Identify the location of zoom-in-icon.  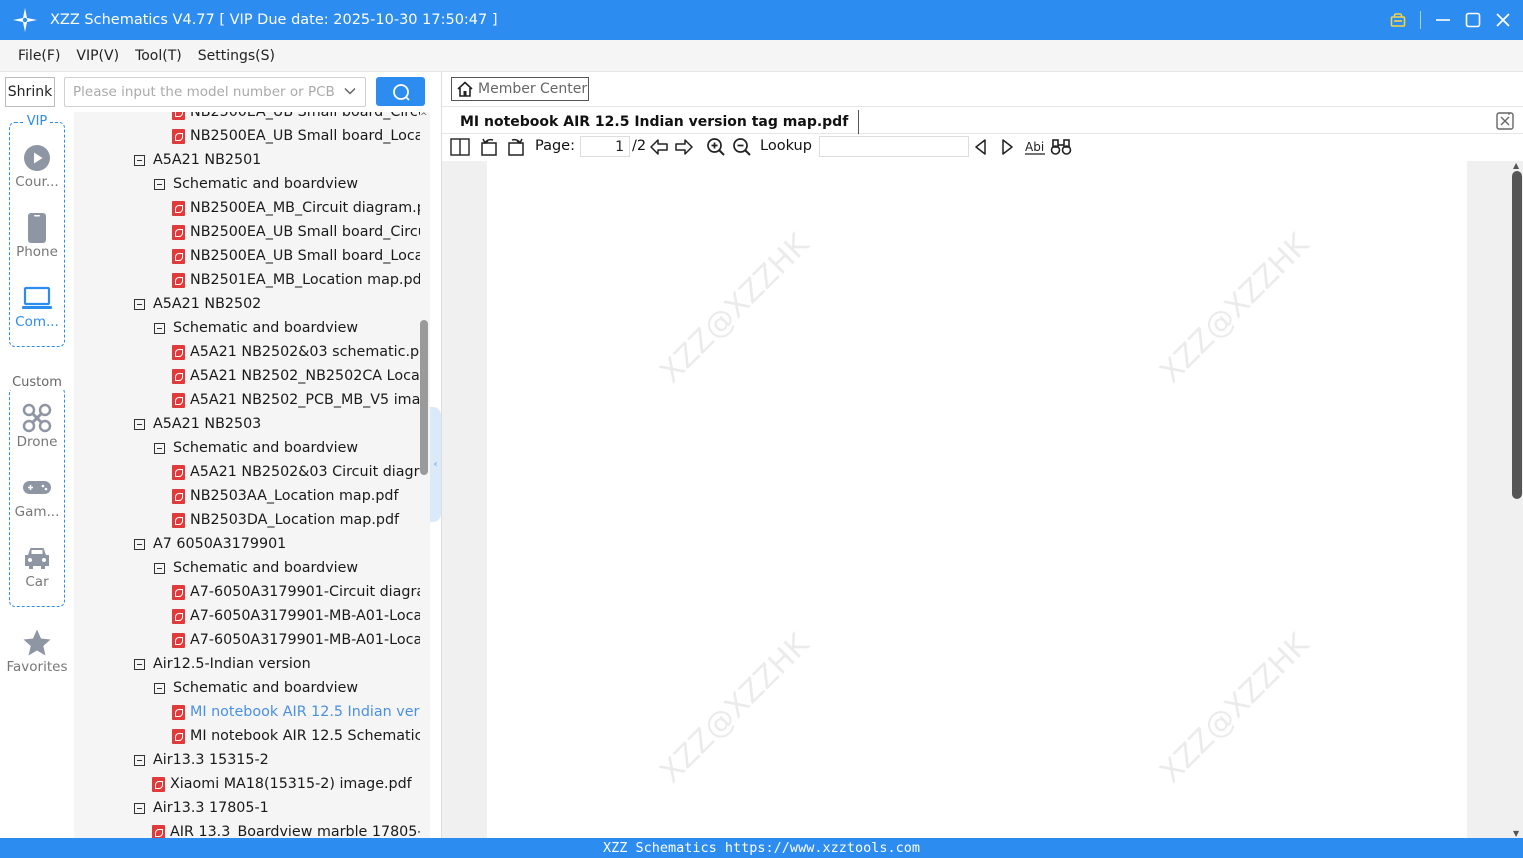
(716, 147).